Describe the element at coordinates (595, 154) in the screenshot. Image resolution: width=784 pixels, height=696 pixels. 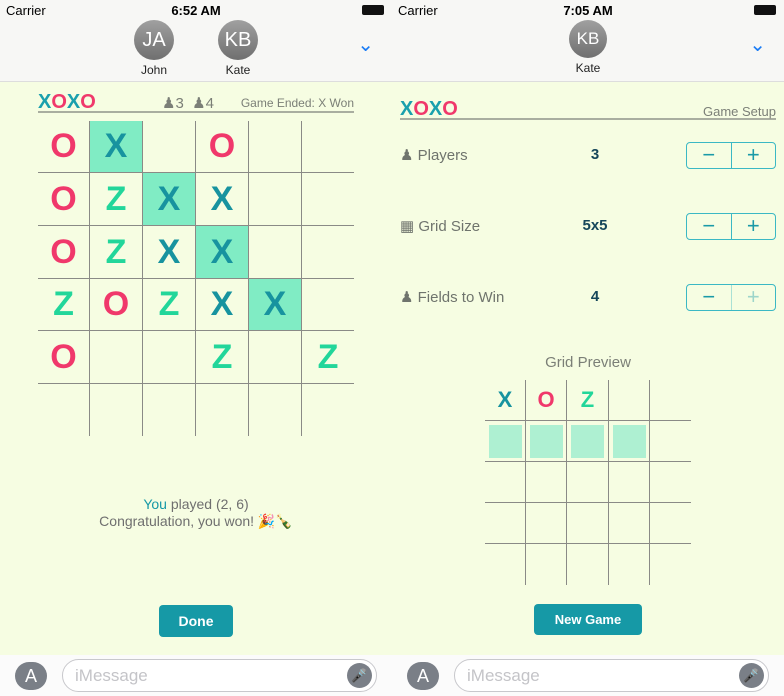
I see `players-value: 3` at that location.